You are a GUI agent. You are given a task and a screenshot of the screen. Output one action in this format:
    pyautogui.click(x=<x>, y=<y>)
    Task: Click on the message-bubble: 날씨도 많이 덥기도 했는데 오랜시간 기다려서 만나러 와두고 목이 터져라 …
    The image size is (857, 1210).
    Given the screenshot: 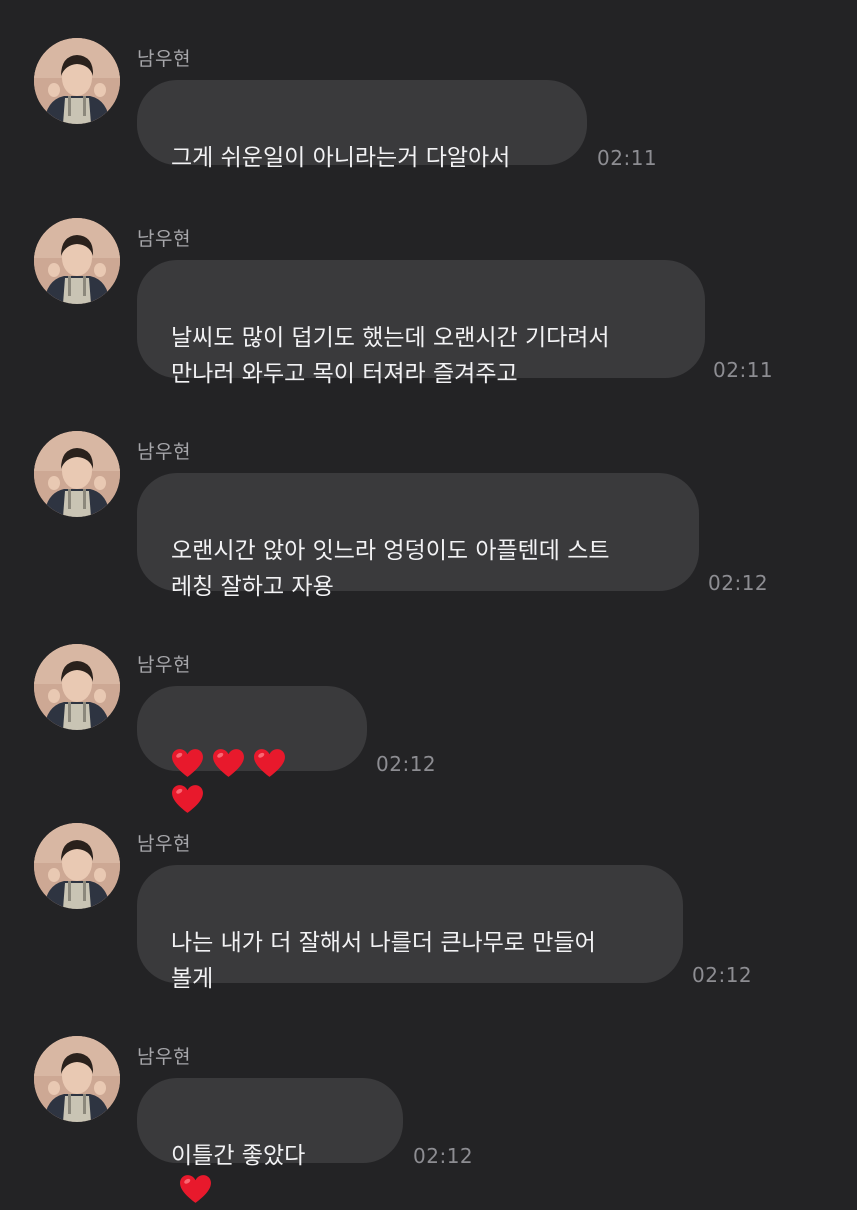 What is the action you would take?
    pyautogui.click(x=421, y=323)
    